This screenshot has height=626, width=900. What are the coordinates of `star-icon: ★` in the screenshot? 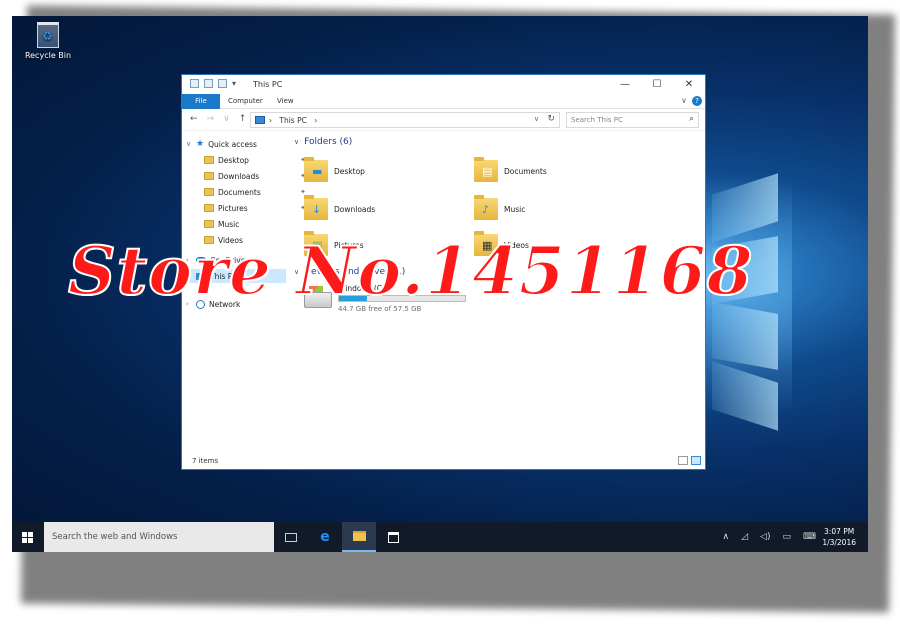 It's located at (200, 144).